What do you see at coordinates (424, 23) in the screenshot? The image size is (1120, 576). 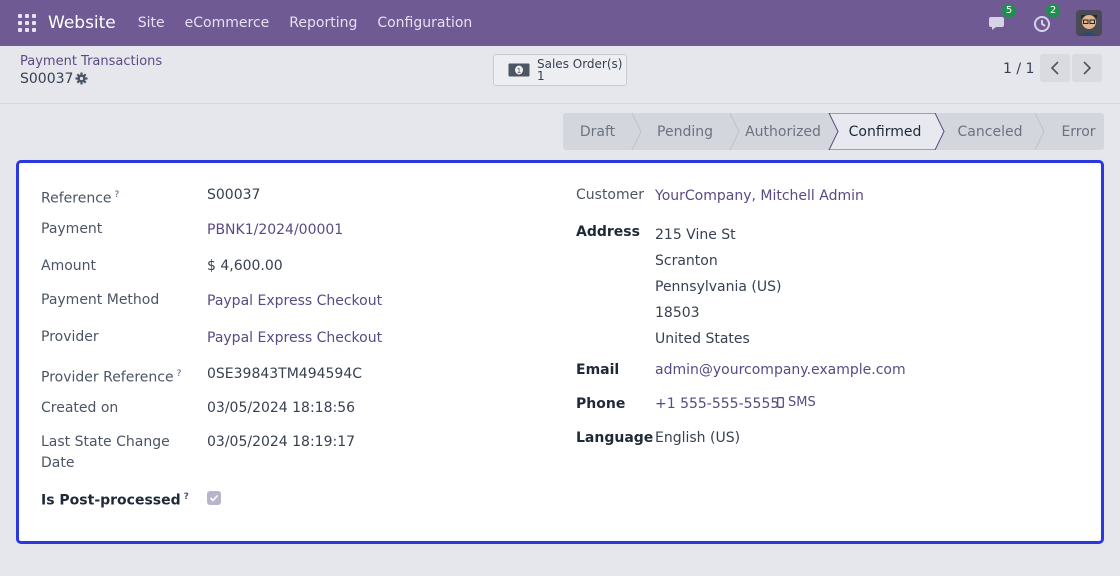 I see `menu-item-configuration: Configuration` at bounding box center [424, 23].